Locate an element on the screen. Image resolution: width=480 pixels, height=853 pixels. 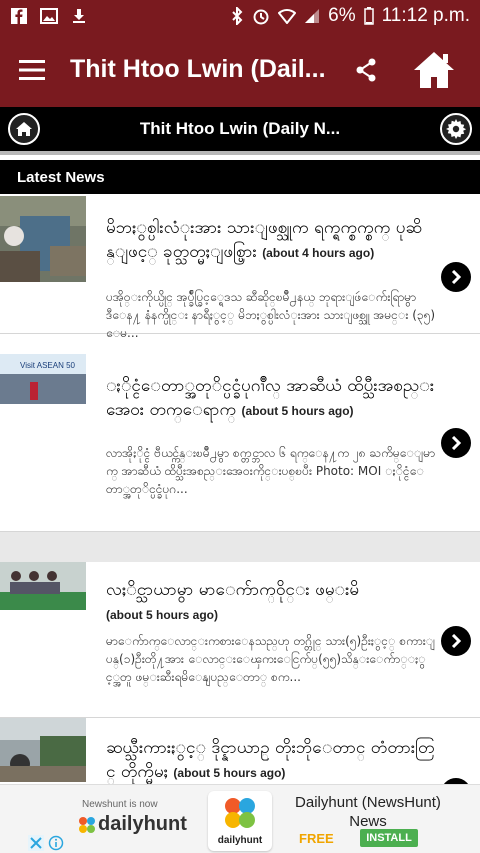
settings-circle is located at coordinates (456, 129).